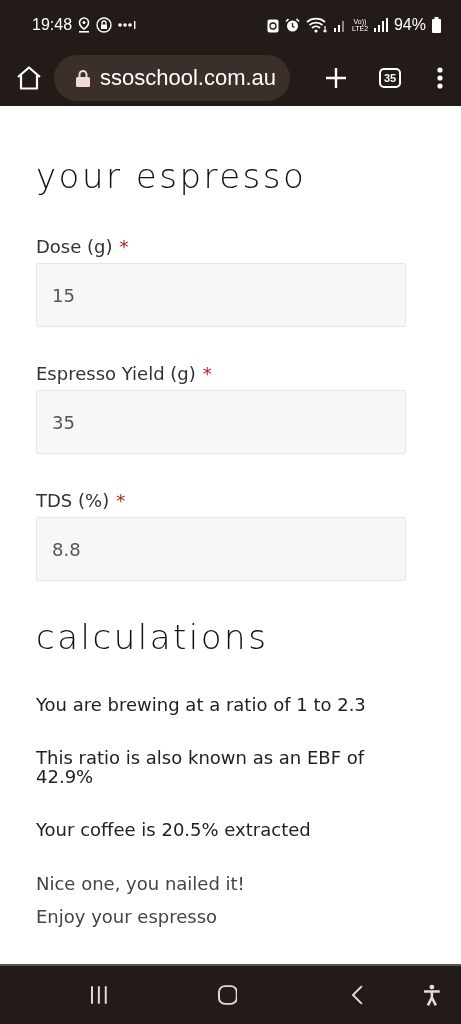  Describe the element at coordinates (141, 883) in the screenshot. I see `message-text: Nice one, you nailed it!` at that location.